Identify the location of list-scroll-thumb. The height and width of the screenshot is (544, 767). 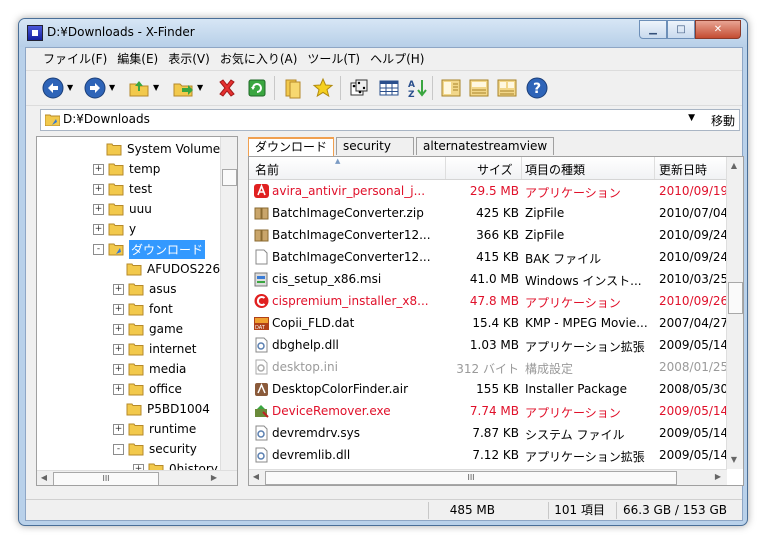
(735, 298).